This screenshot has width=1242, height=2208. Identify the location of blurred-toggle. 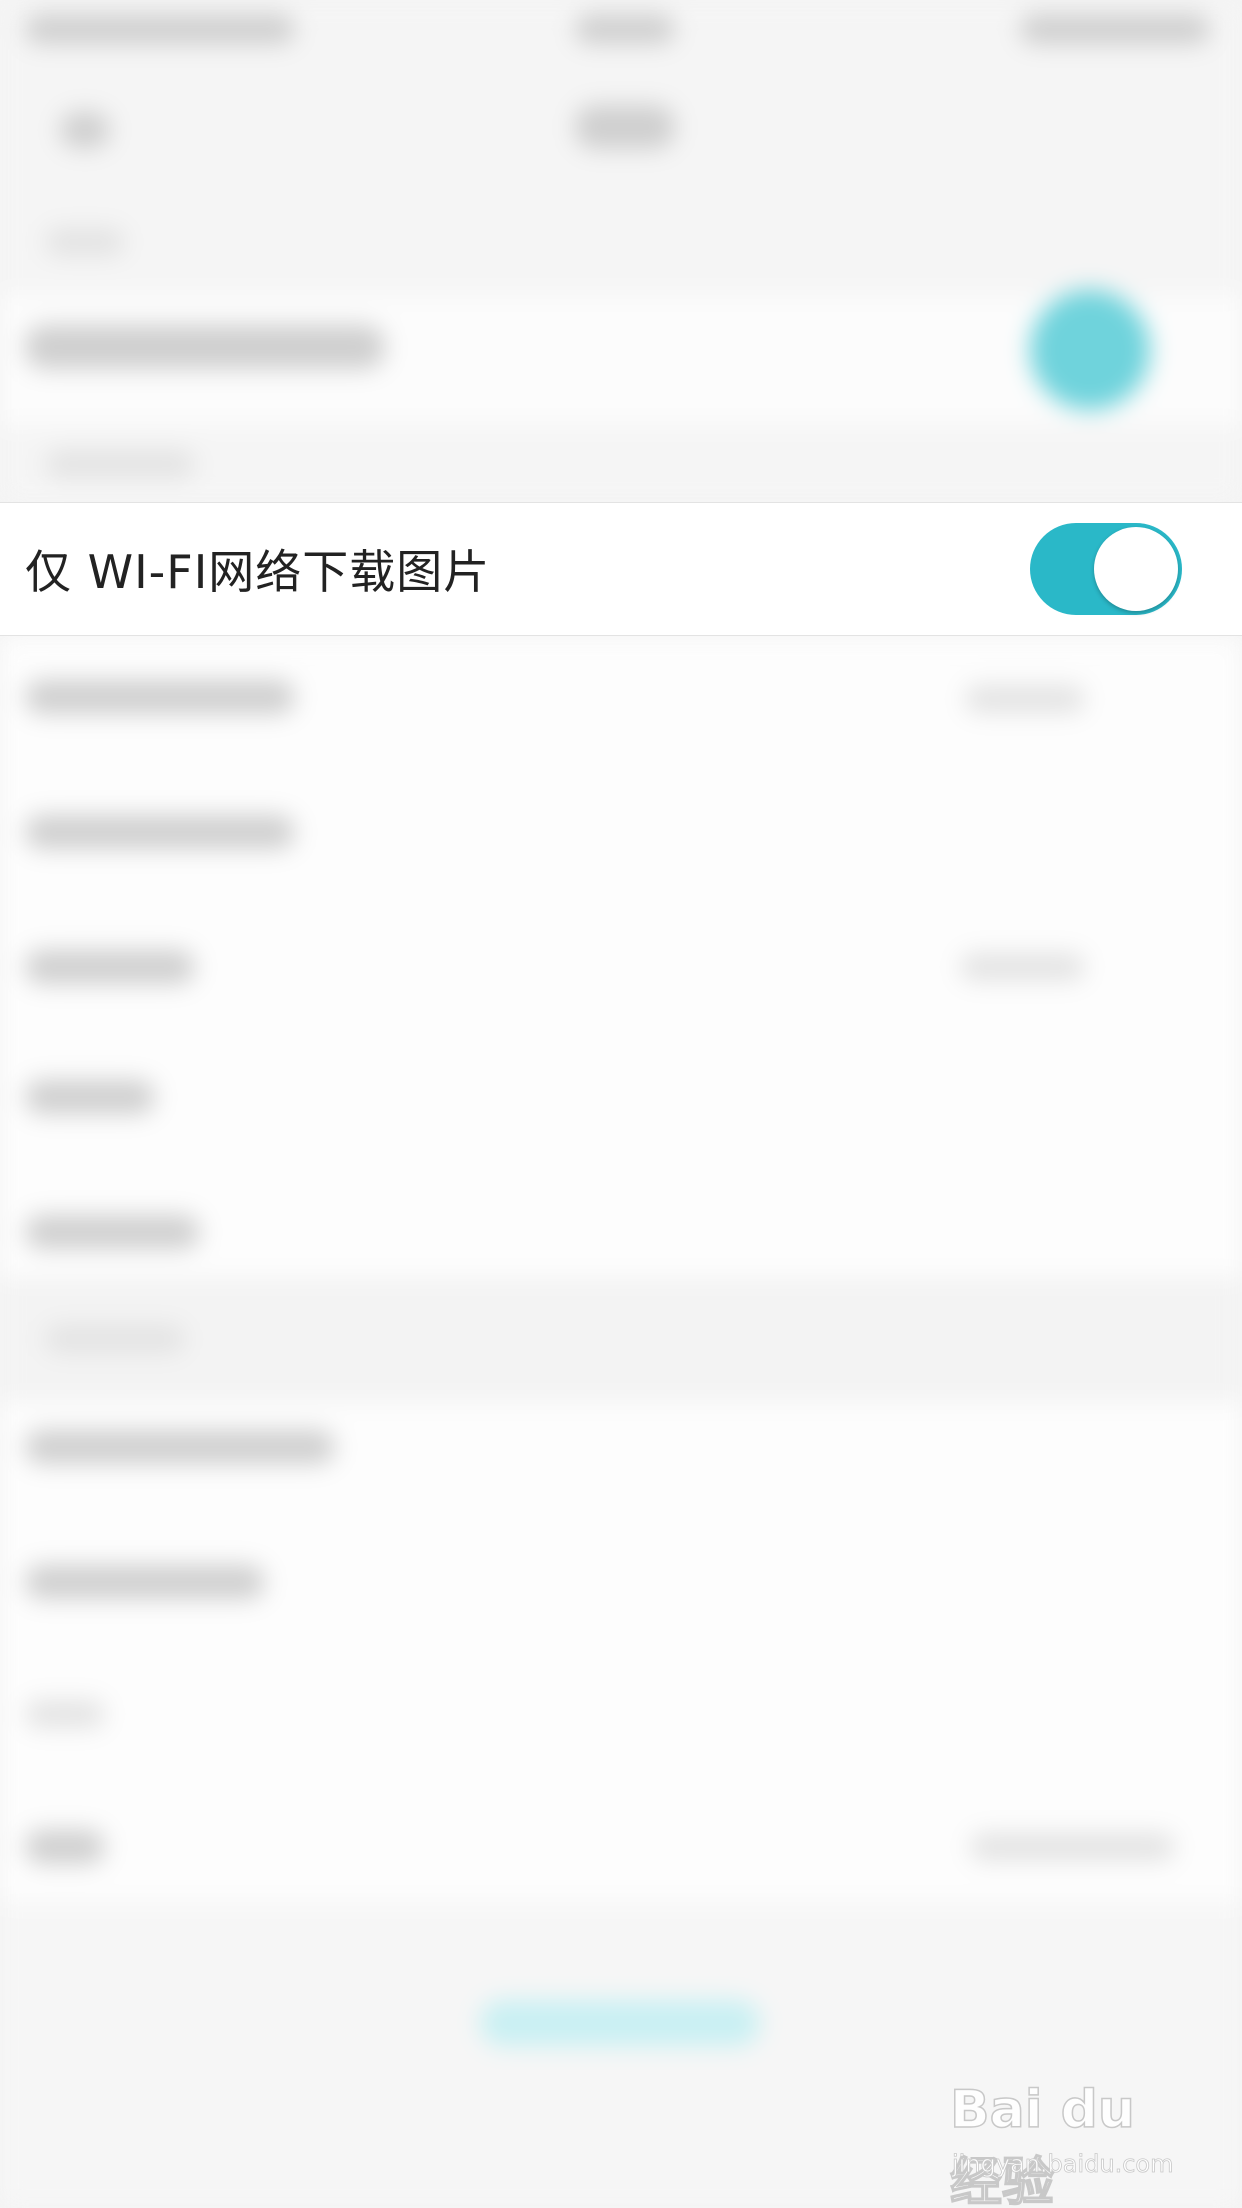
(1090, 350).